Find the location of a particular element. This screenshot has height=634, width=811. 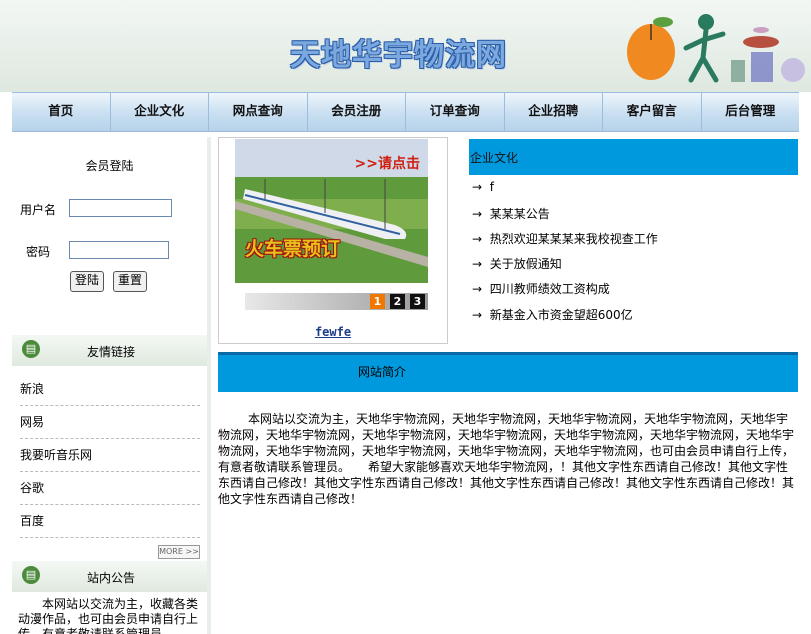

username-input is located at coordinates (120, 208).